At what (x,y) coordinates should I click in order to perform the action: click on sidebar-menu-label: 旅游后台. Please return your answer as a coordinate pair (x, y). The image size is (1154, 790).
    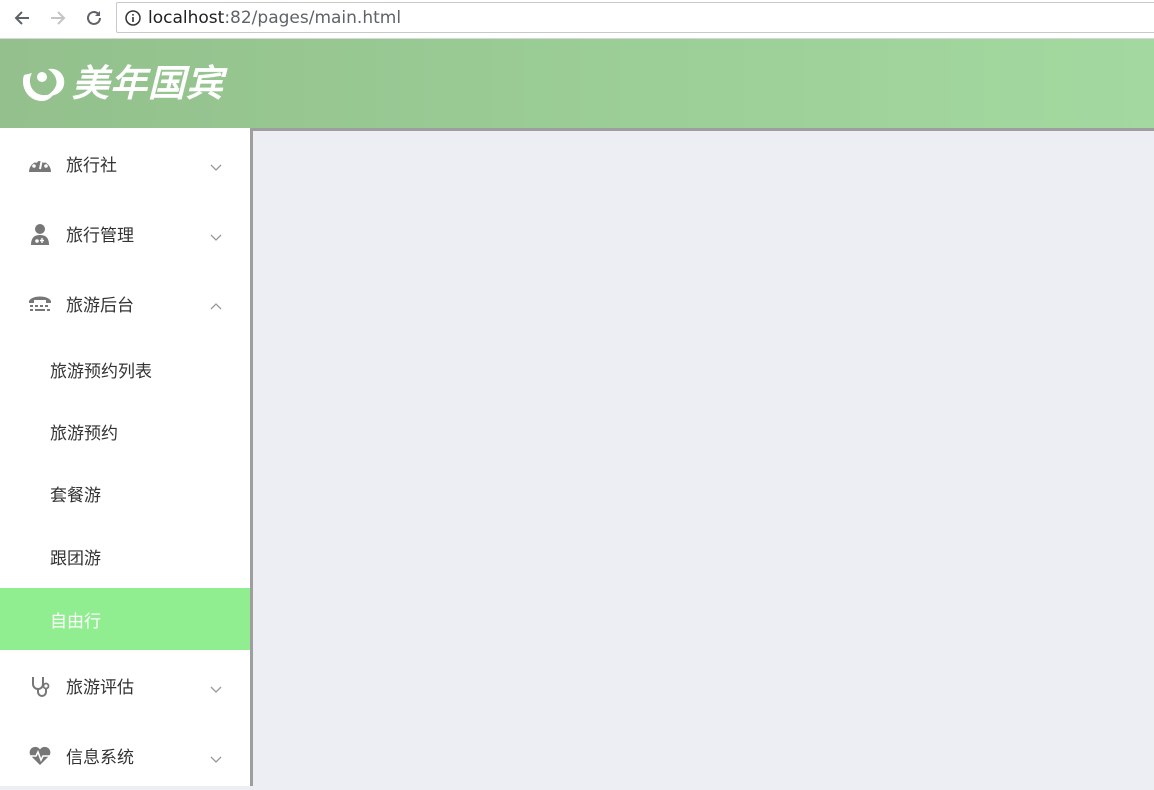
    Looking at the image, I should click on (100, 305).